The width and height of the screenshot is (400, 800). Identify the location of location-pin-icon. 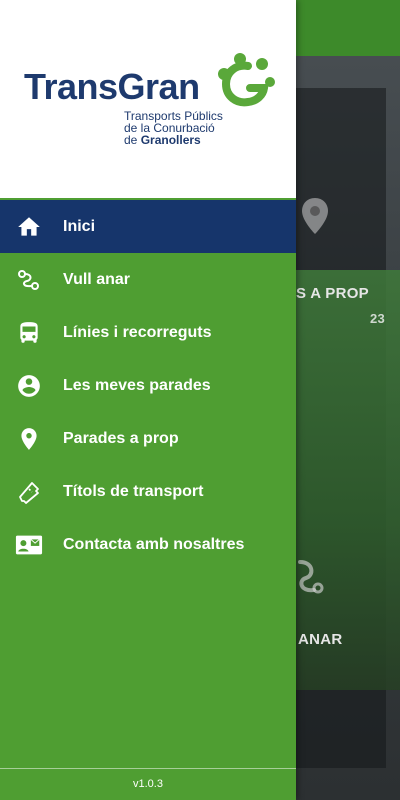
(29, 439).